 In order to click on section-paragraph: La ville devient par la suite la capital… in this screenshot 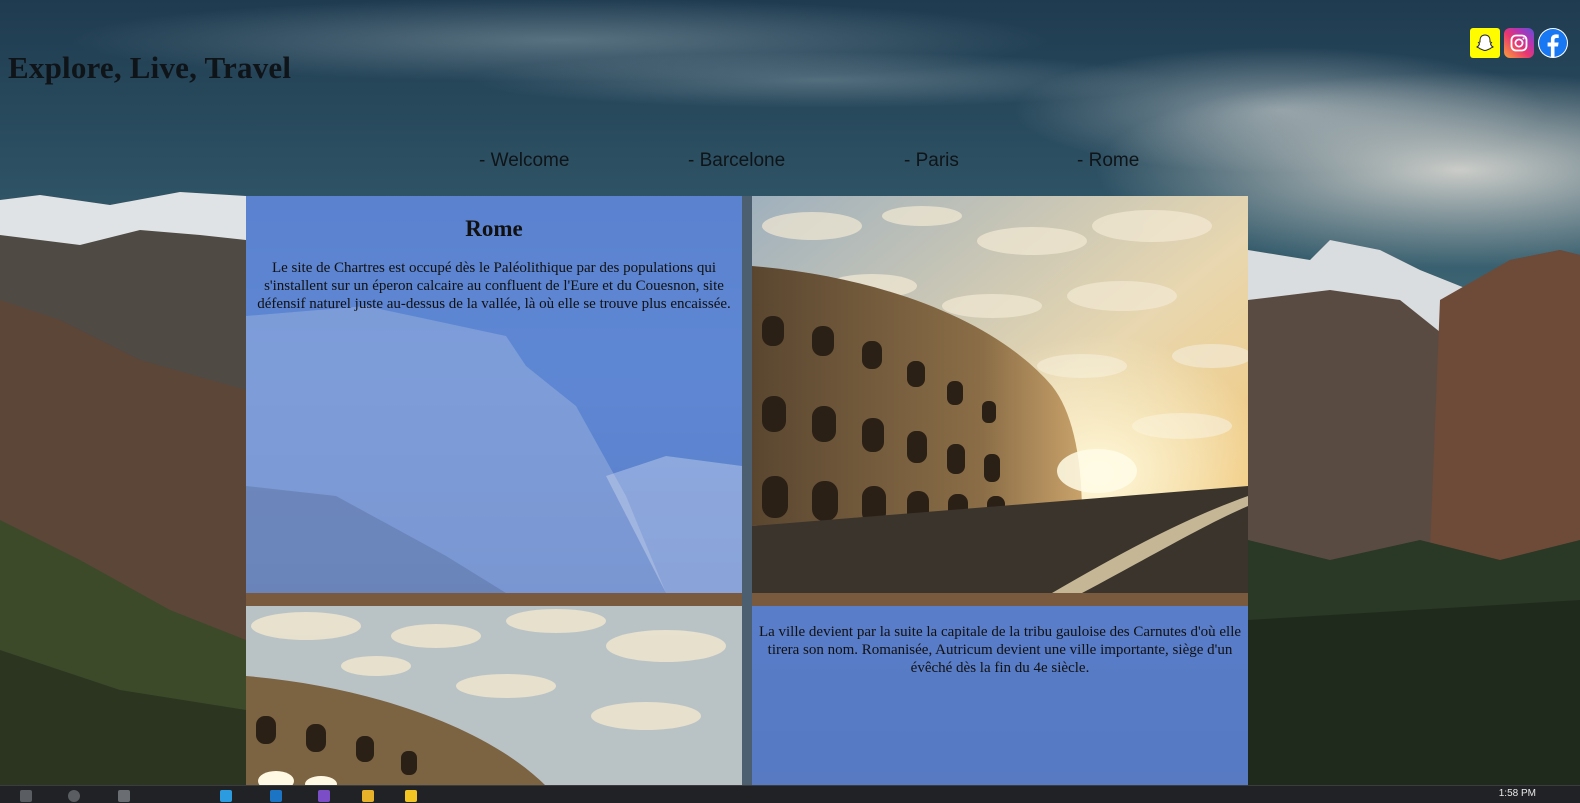, I will do `click(1000, 650)`.